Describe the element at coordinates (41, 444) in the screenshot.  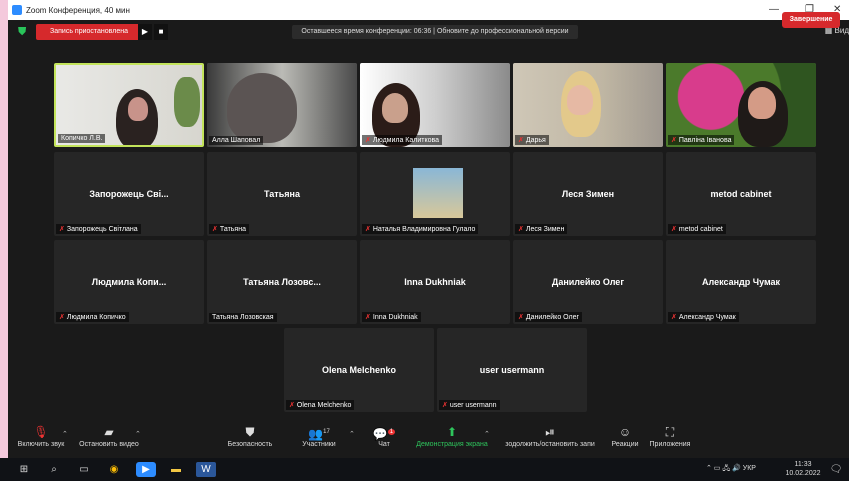
I see `unmute-label: Включить звук` at that location.